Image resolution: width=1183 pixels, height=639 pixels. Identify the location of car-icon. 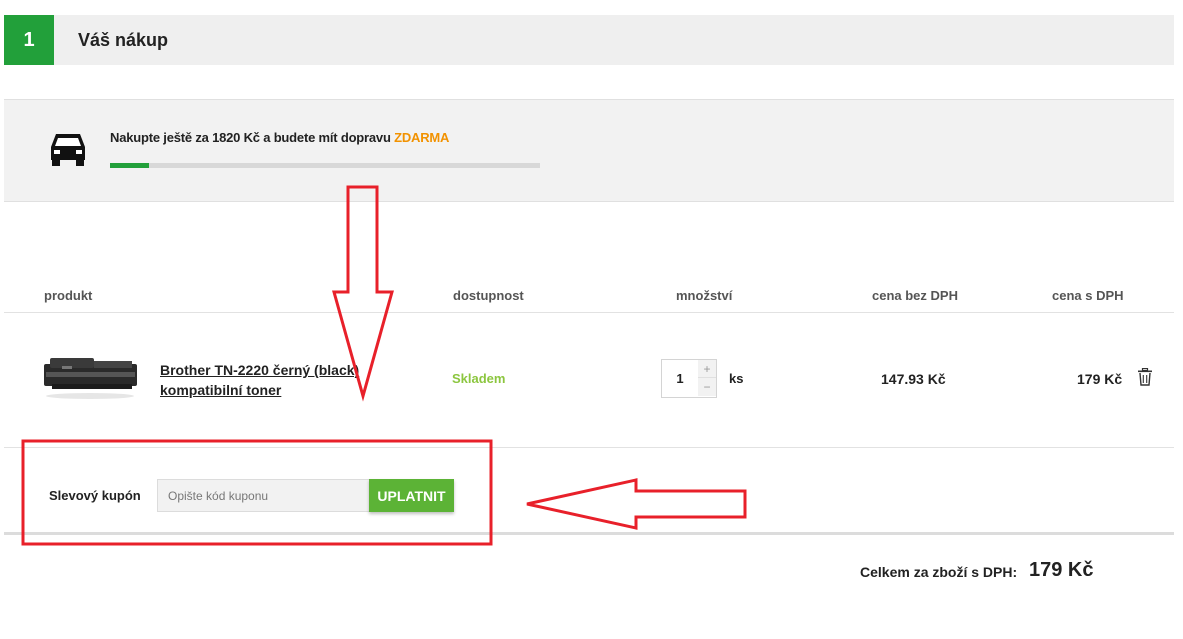
(68, 150).